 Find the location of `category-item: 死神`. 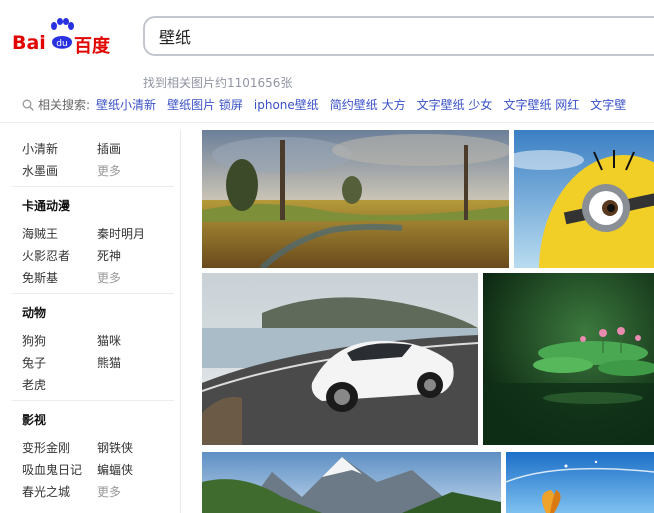

category-item: 死神 is located at coordinates (109, 255).